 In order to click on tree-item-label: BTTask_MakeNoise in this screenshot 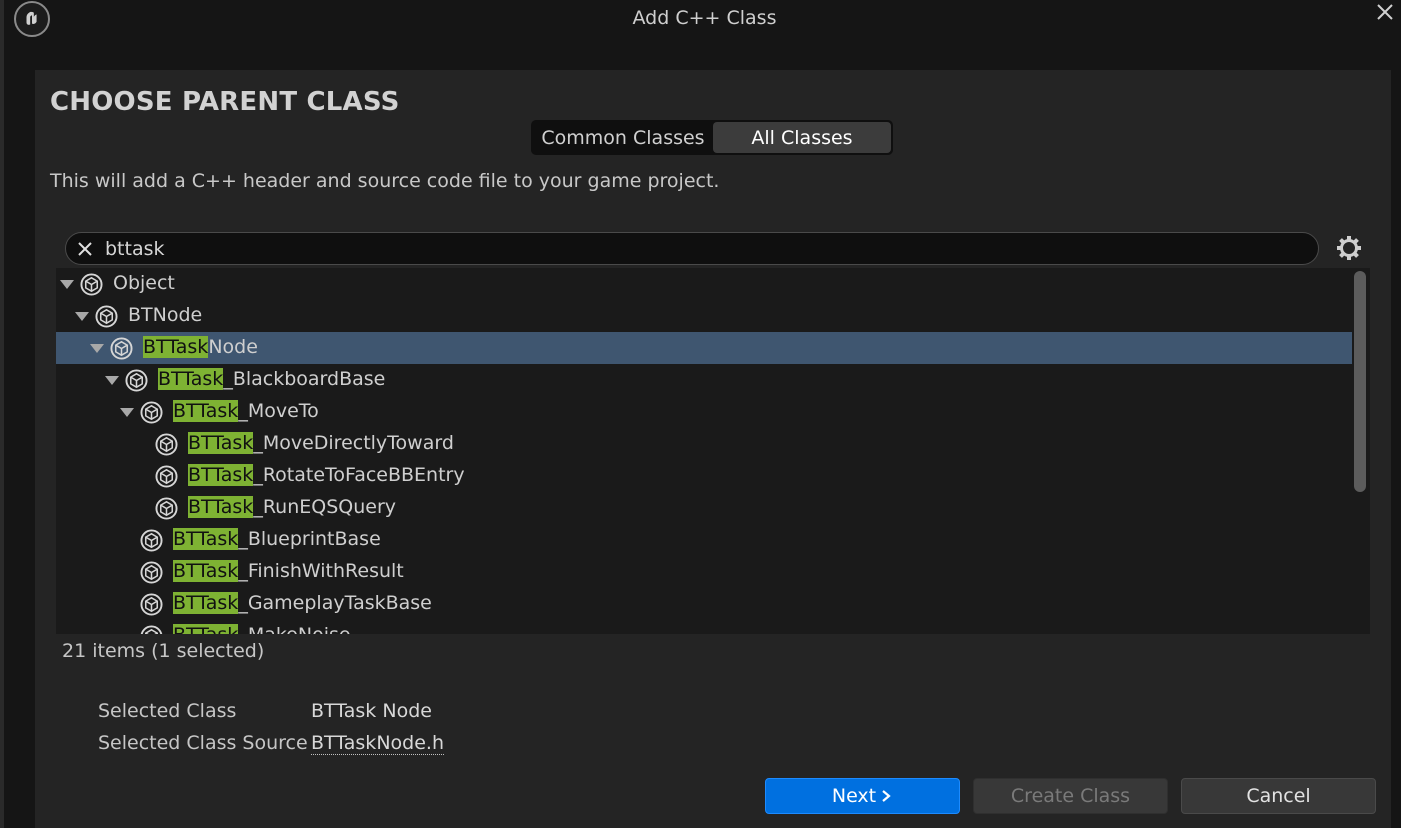, I will do `click(262, 629)`.